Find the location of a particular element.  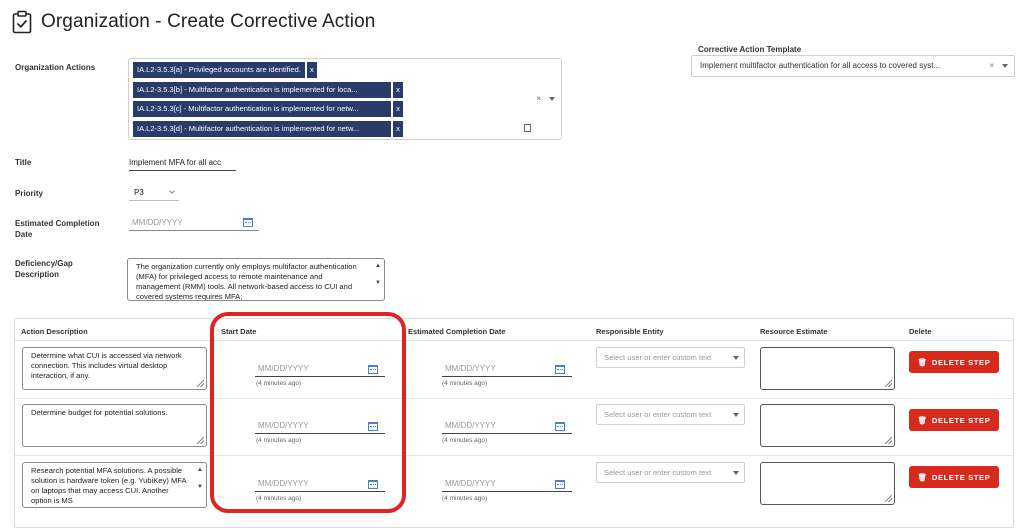

page-header: Organization - Create Corrective Action is located at coordinates (193, 22).